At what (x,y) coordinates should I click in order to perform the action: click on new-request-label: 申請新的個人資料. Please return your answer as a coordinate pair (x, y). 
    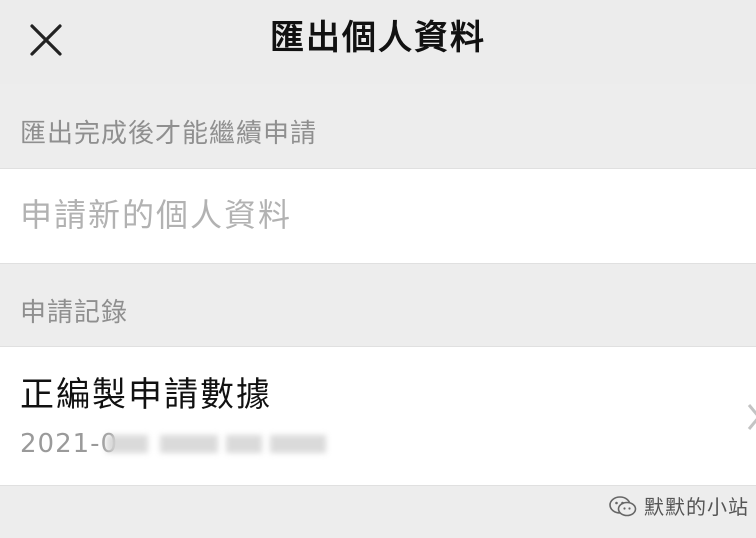
    Looking at the image, I should click on (156, 215).